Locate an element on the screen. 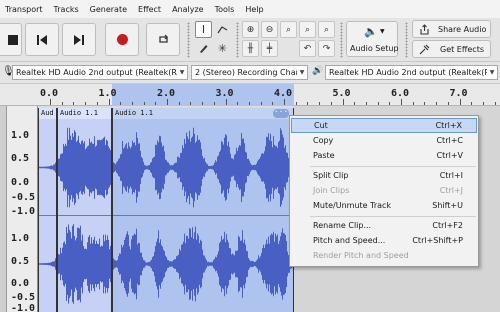  silence-icon: ╪ is located at coordinates (269, 48).